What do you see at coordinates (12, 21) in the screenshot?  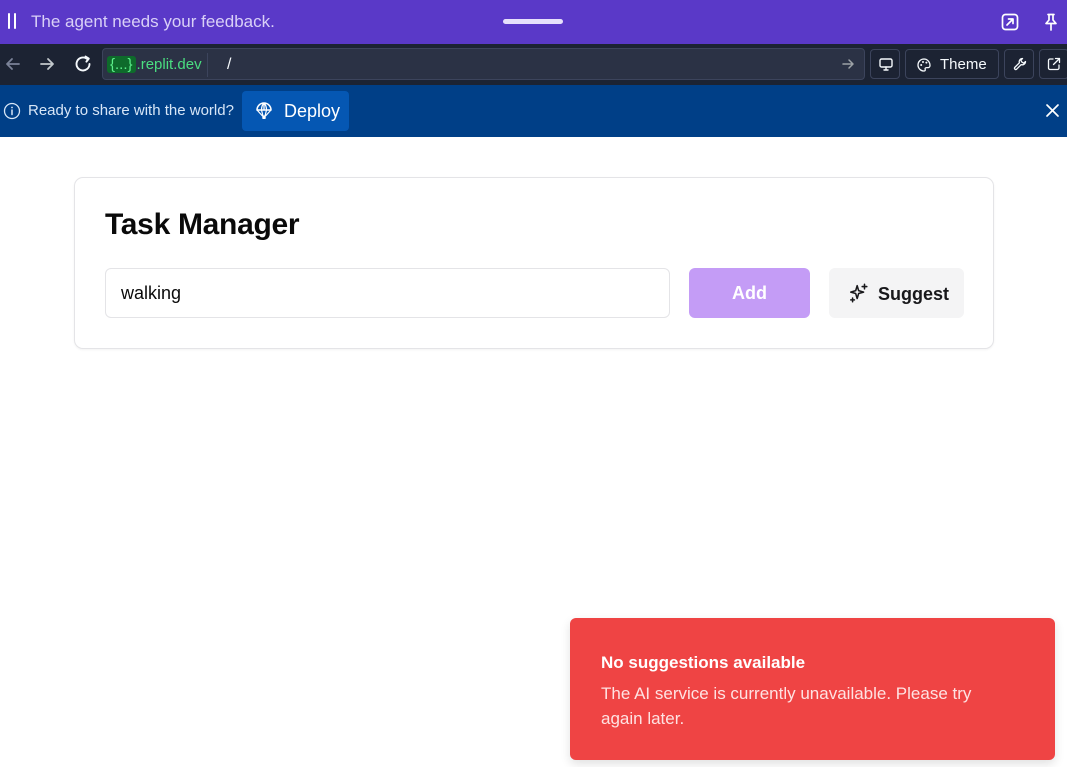 I see `grip-icon` at bounding box center [12, 21].